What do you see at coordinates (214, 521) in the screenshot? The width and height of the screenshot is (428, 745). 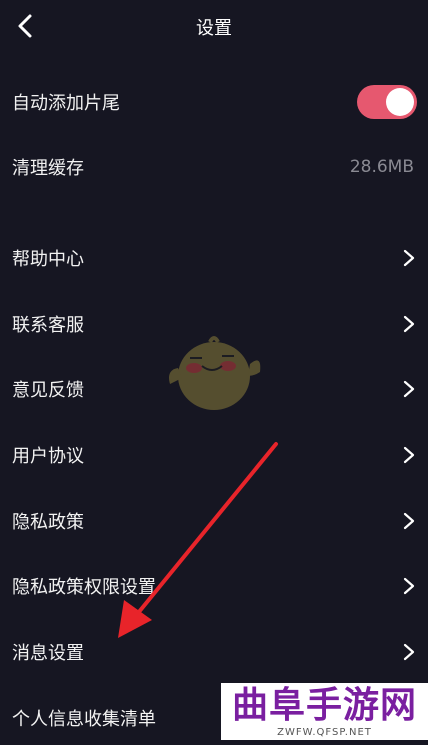 I see `menu-item-privacy-policy: 隐私政策` at bounding box center [214, 521].